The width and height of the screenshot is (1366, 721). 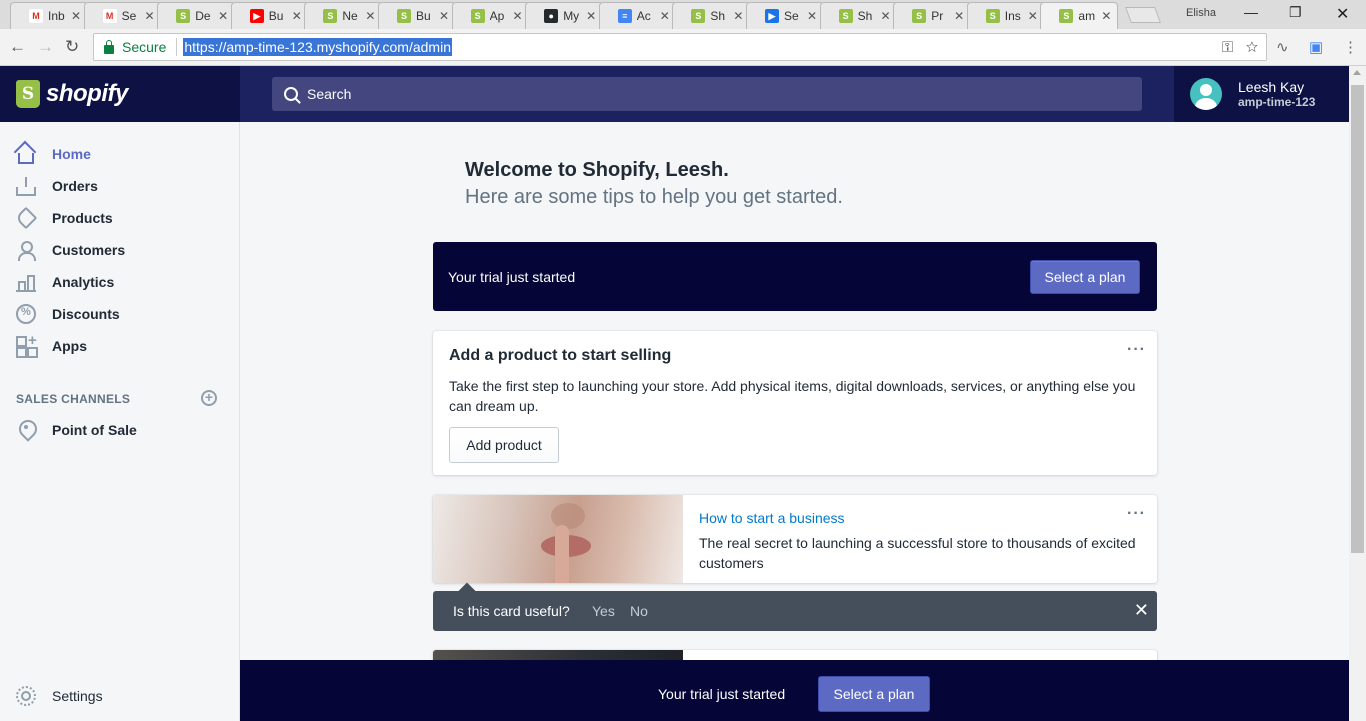 What do you see at coordinates (423, 16) in the screenshot?
I see `tab-label: Bu` at bounding box center [423, 16].